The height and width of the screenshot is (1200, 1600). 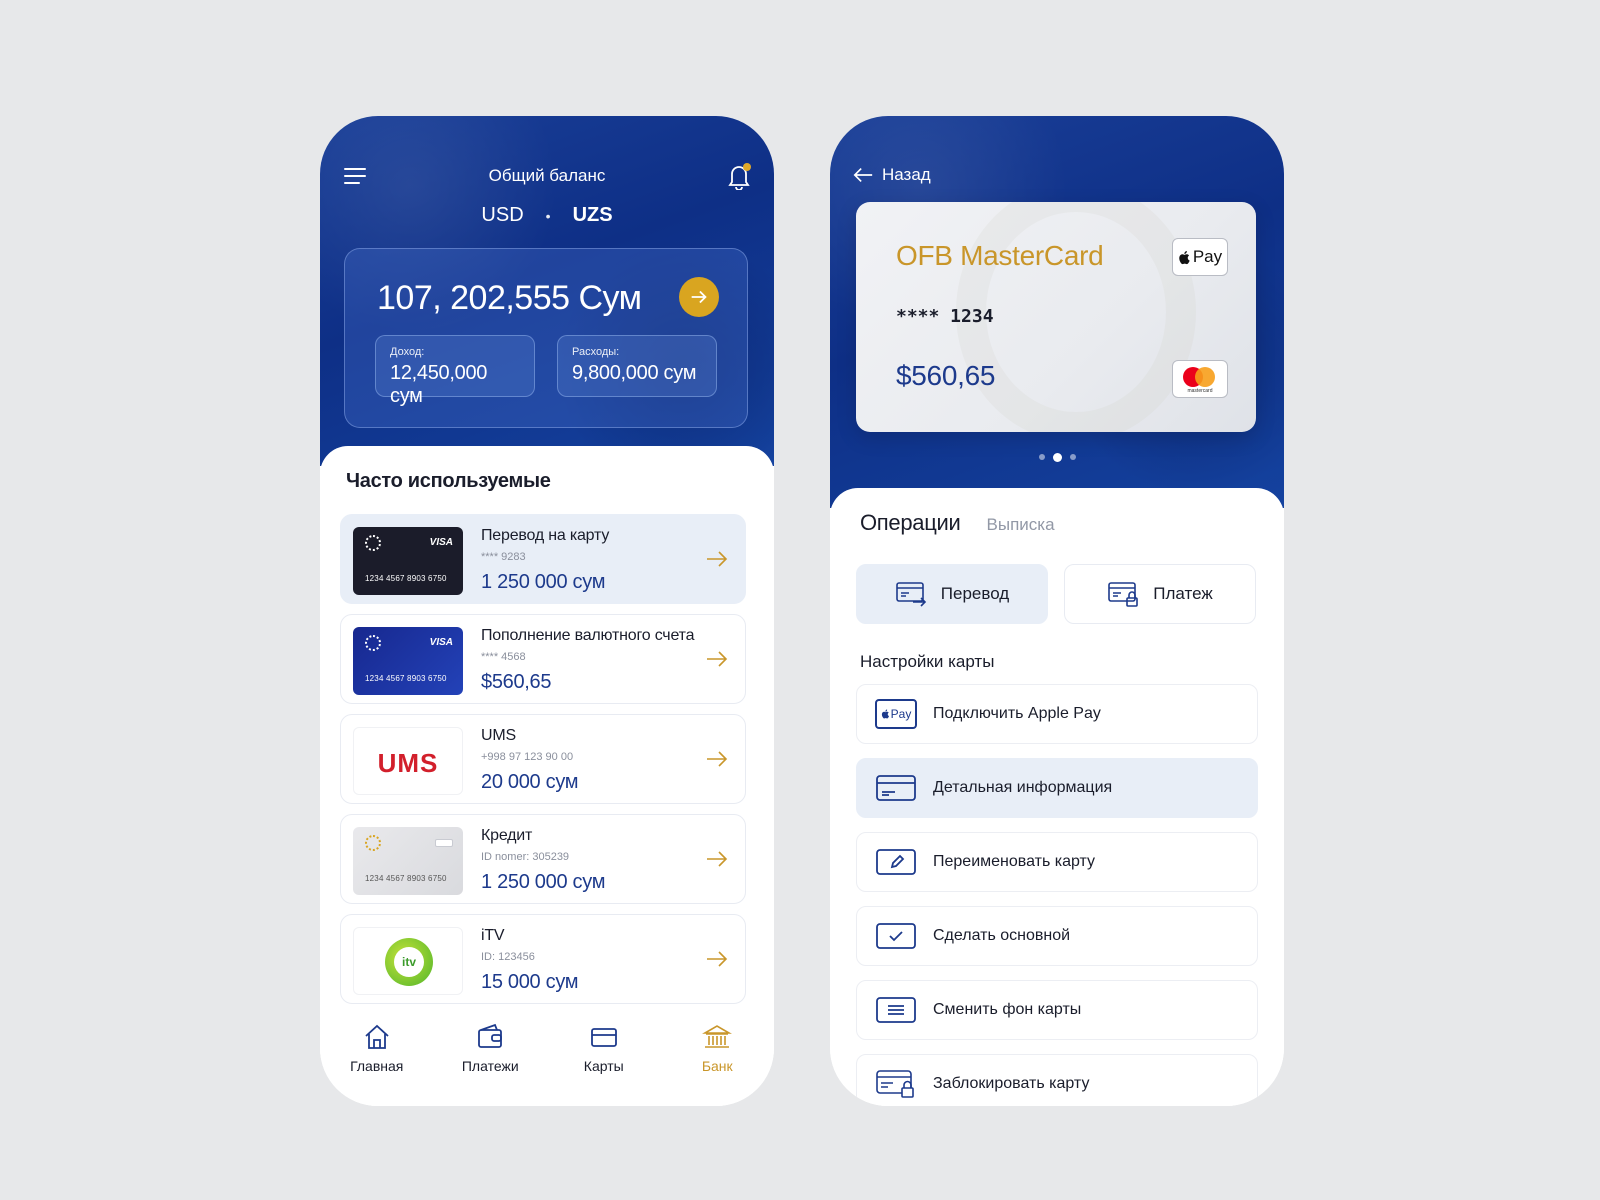 What do you see at coordinates (1014, 861) in the screenshot?
I see `setting-label: Переименовать карту` at bounding box center [1014, 861].